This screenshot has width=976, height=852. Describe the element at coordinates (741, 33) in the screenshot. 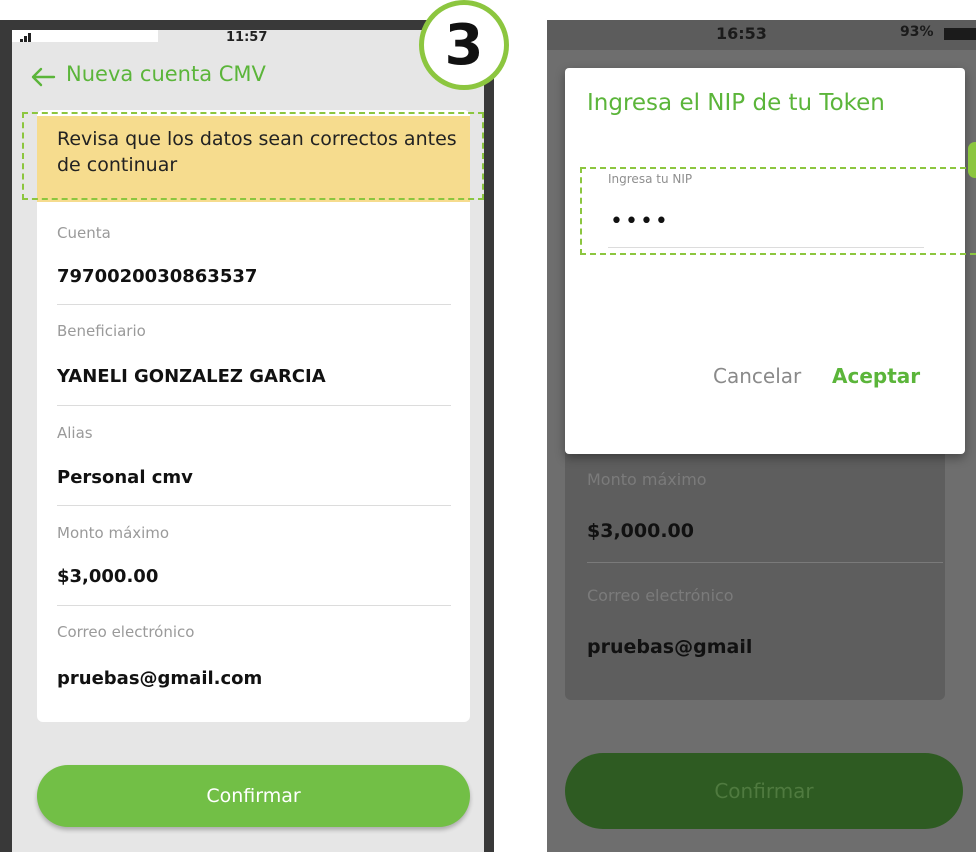

I see `status-time: 16:53` at that location.